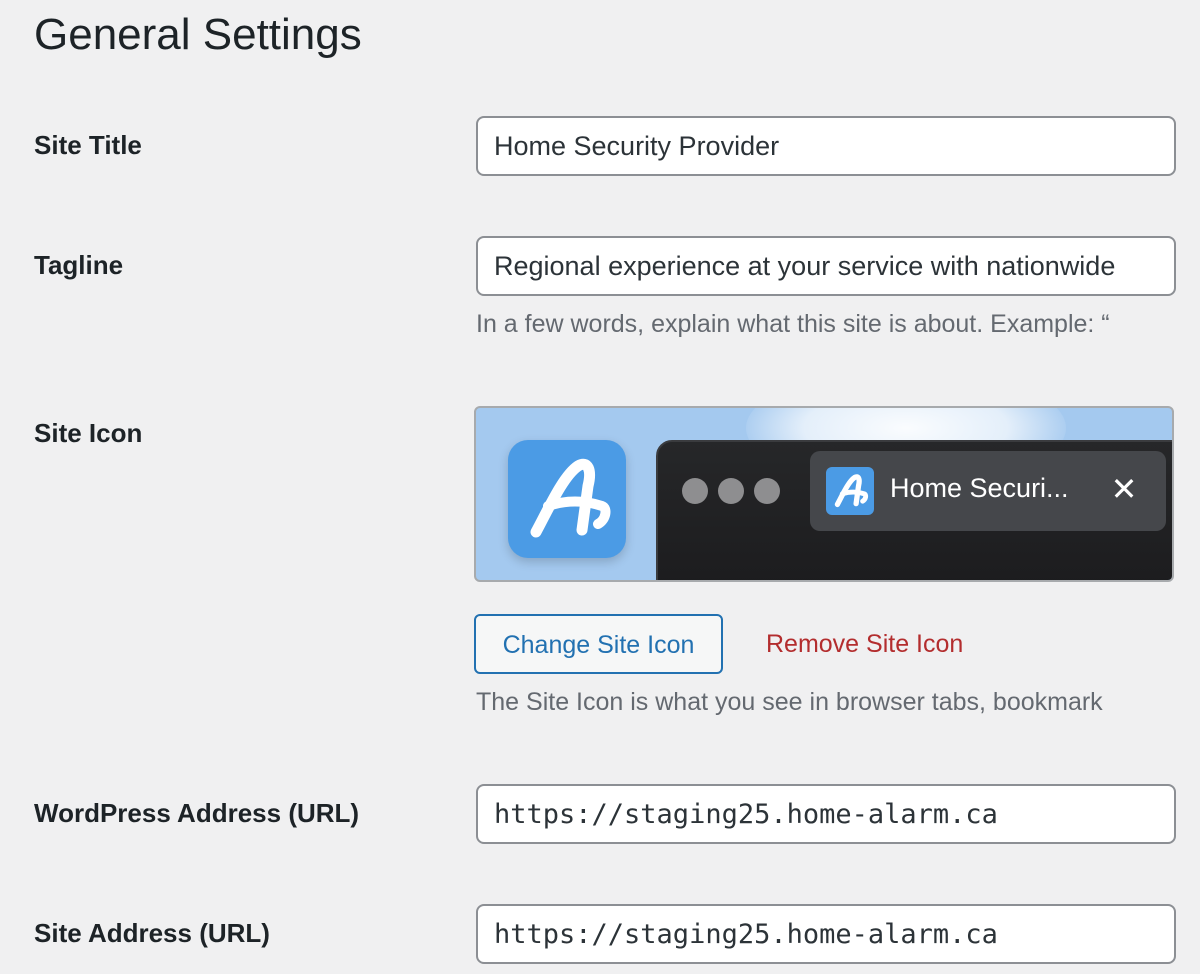 This screenshot has height=974, width=1200. I want to click on site-address-input, so click(826, 934).